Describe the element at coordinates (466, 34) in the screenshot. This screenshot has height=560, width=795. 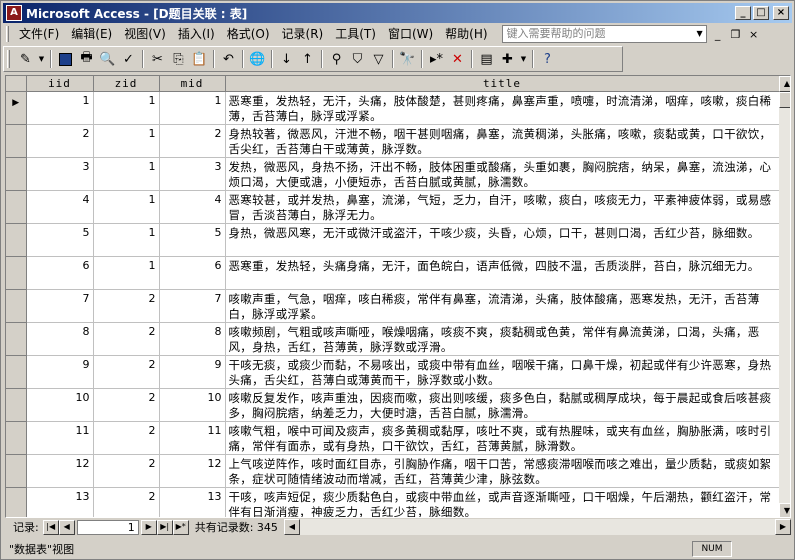
I see `menu-help: 帮助(H)` at that location.